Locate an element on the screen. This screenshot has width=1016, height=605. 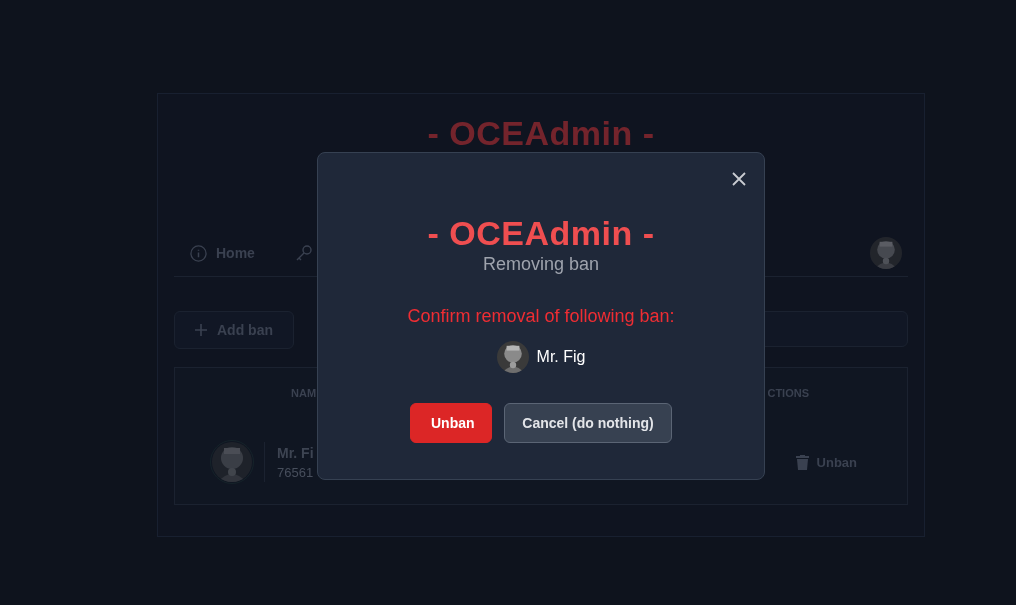
trash-icon is located at coordinates (802, 462).